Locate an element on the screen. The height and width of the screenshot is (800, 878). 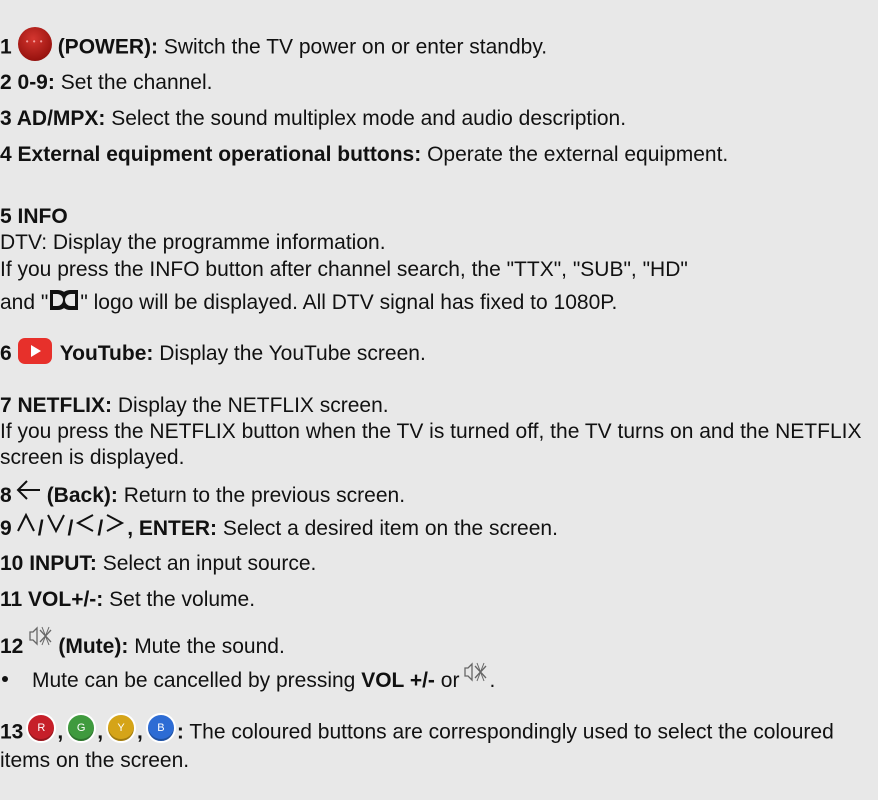
right-arrow-icon is located at coordinates (115, 526).